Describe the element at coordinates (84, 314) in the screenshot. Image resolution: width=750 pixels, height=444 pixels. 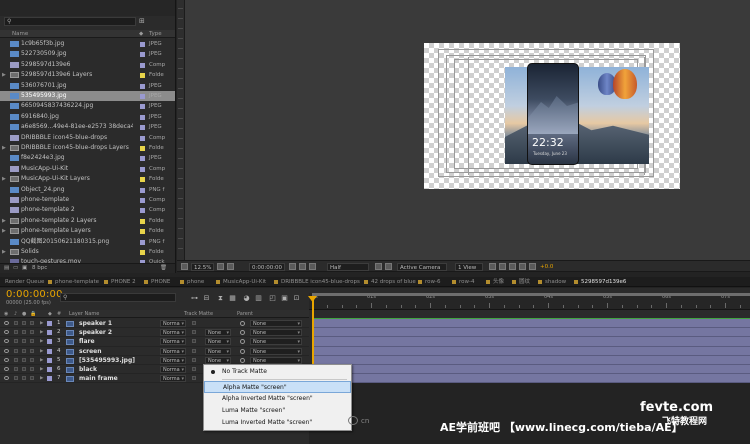
I see `layer-name-header: Layer Name` at that location.